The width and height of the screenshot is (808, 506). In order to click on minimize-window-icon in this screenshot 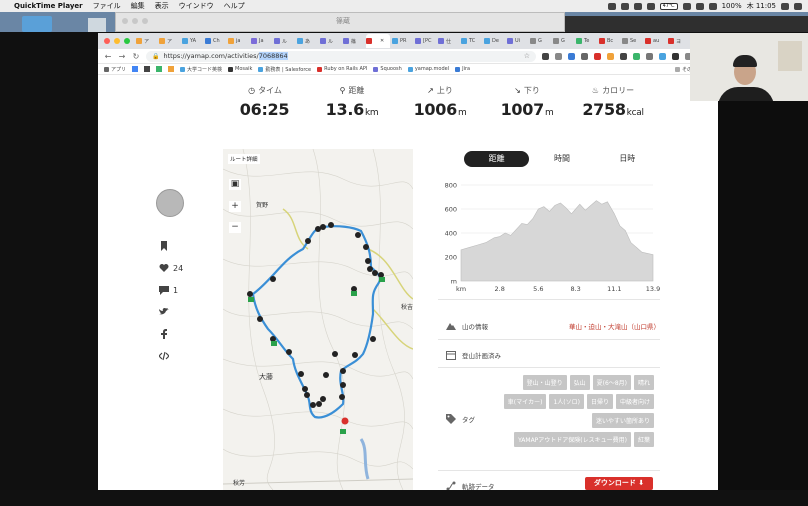, I will do `click(117, 41)`.